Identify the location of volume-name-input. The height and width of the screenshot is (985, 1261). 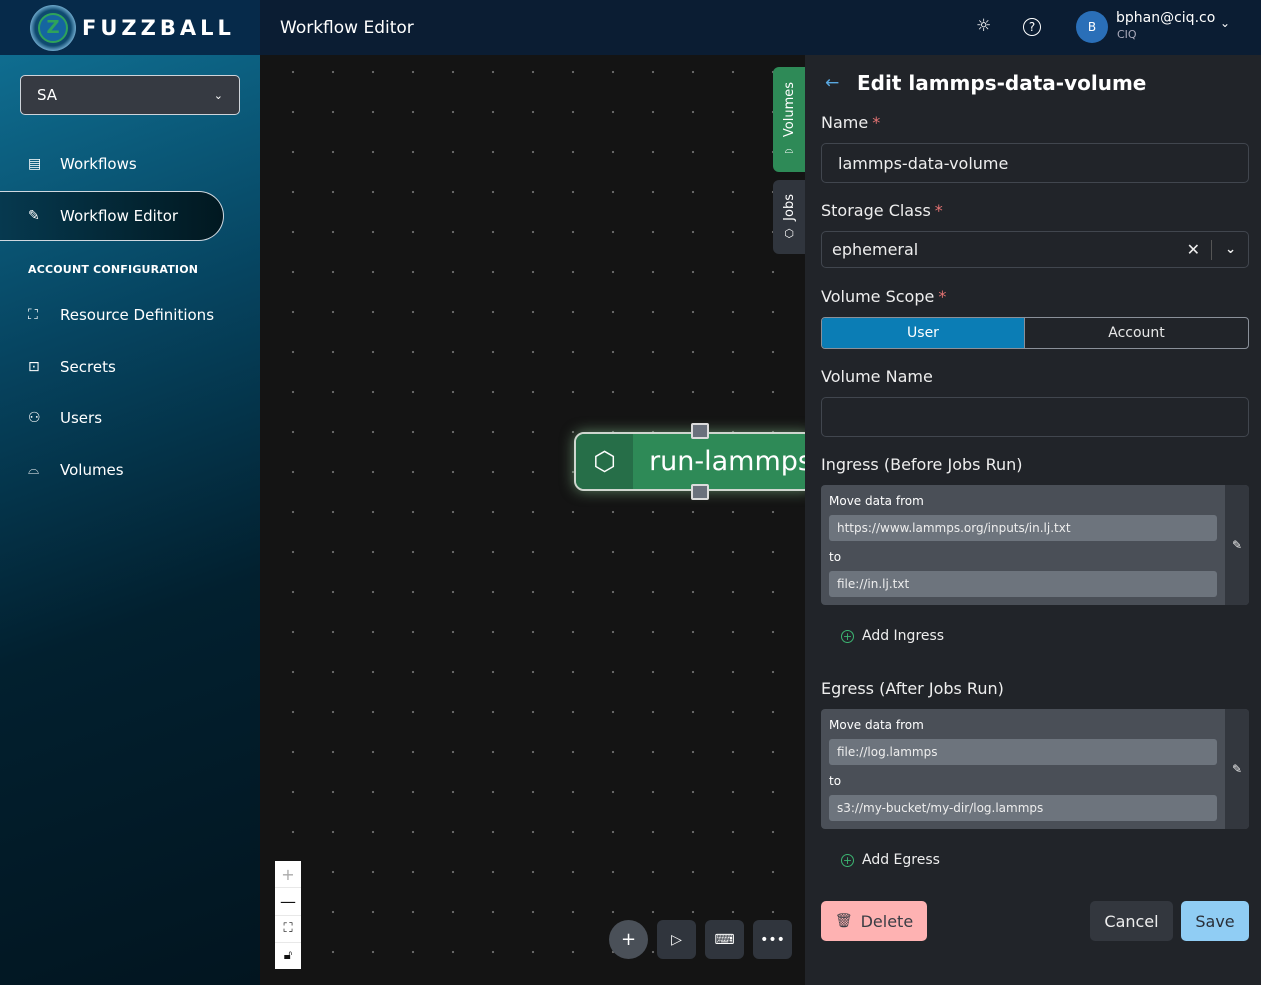
(1035, 417).